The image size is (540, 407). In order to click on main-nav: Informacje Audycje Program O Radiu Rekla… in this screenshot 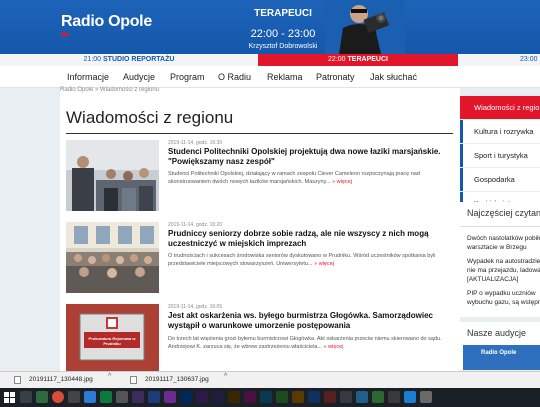, I will do `click(270, 77)`.